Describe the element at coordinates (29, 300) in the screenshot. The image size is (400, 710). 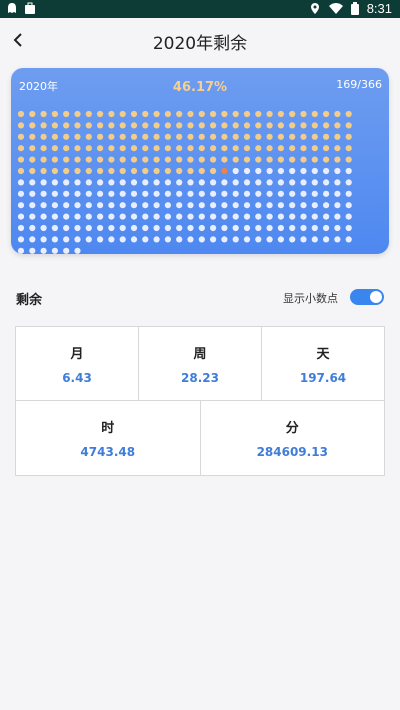
I see `remain-label: 剩余` at that location.